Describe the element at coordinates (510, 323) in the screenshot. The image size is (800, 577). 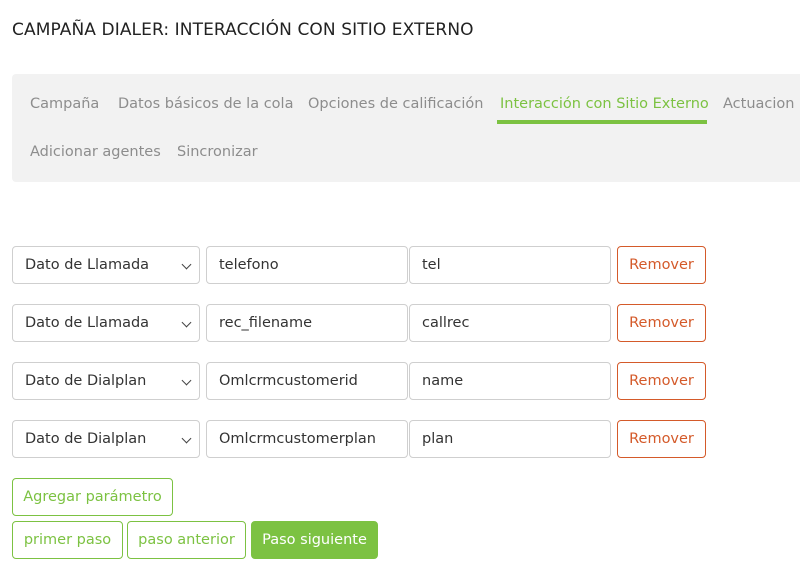
I see `parameter-name-input: callrec` at that location.